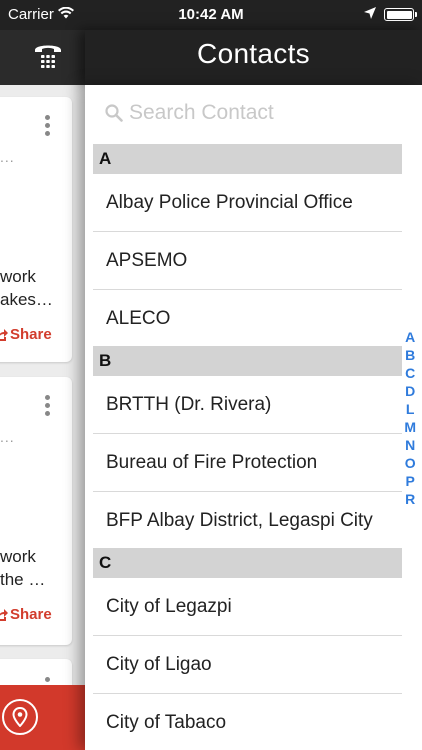 This screenshot has height=750, width=422. I want to click on section-header-c: C, so click(247, 563).